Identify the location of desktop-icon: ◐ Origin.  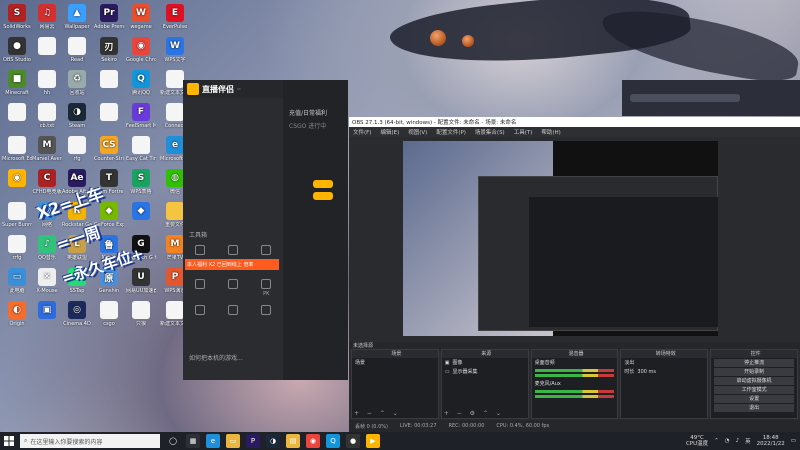
(17, 314).